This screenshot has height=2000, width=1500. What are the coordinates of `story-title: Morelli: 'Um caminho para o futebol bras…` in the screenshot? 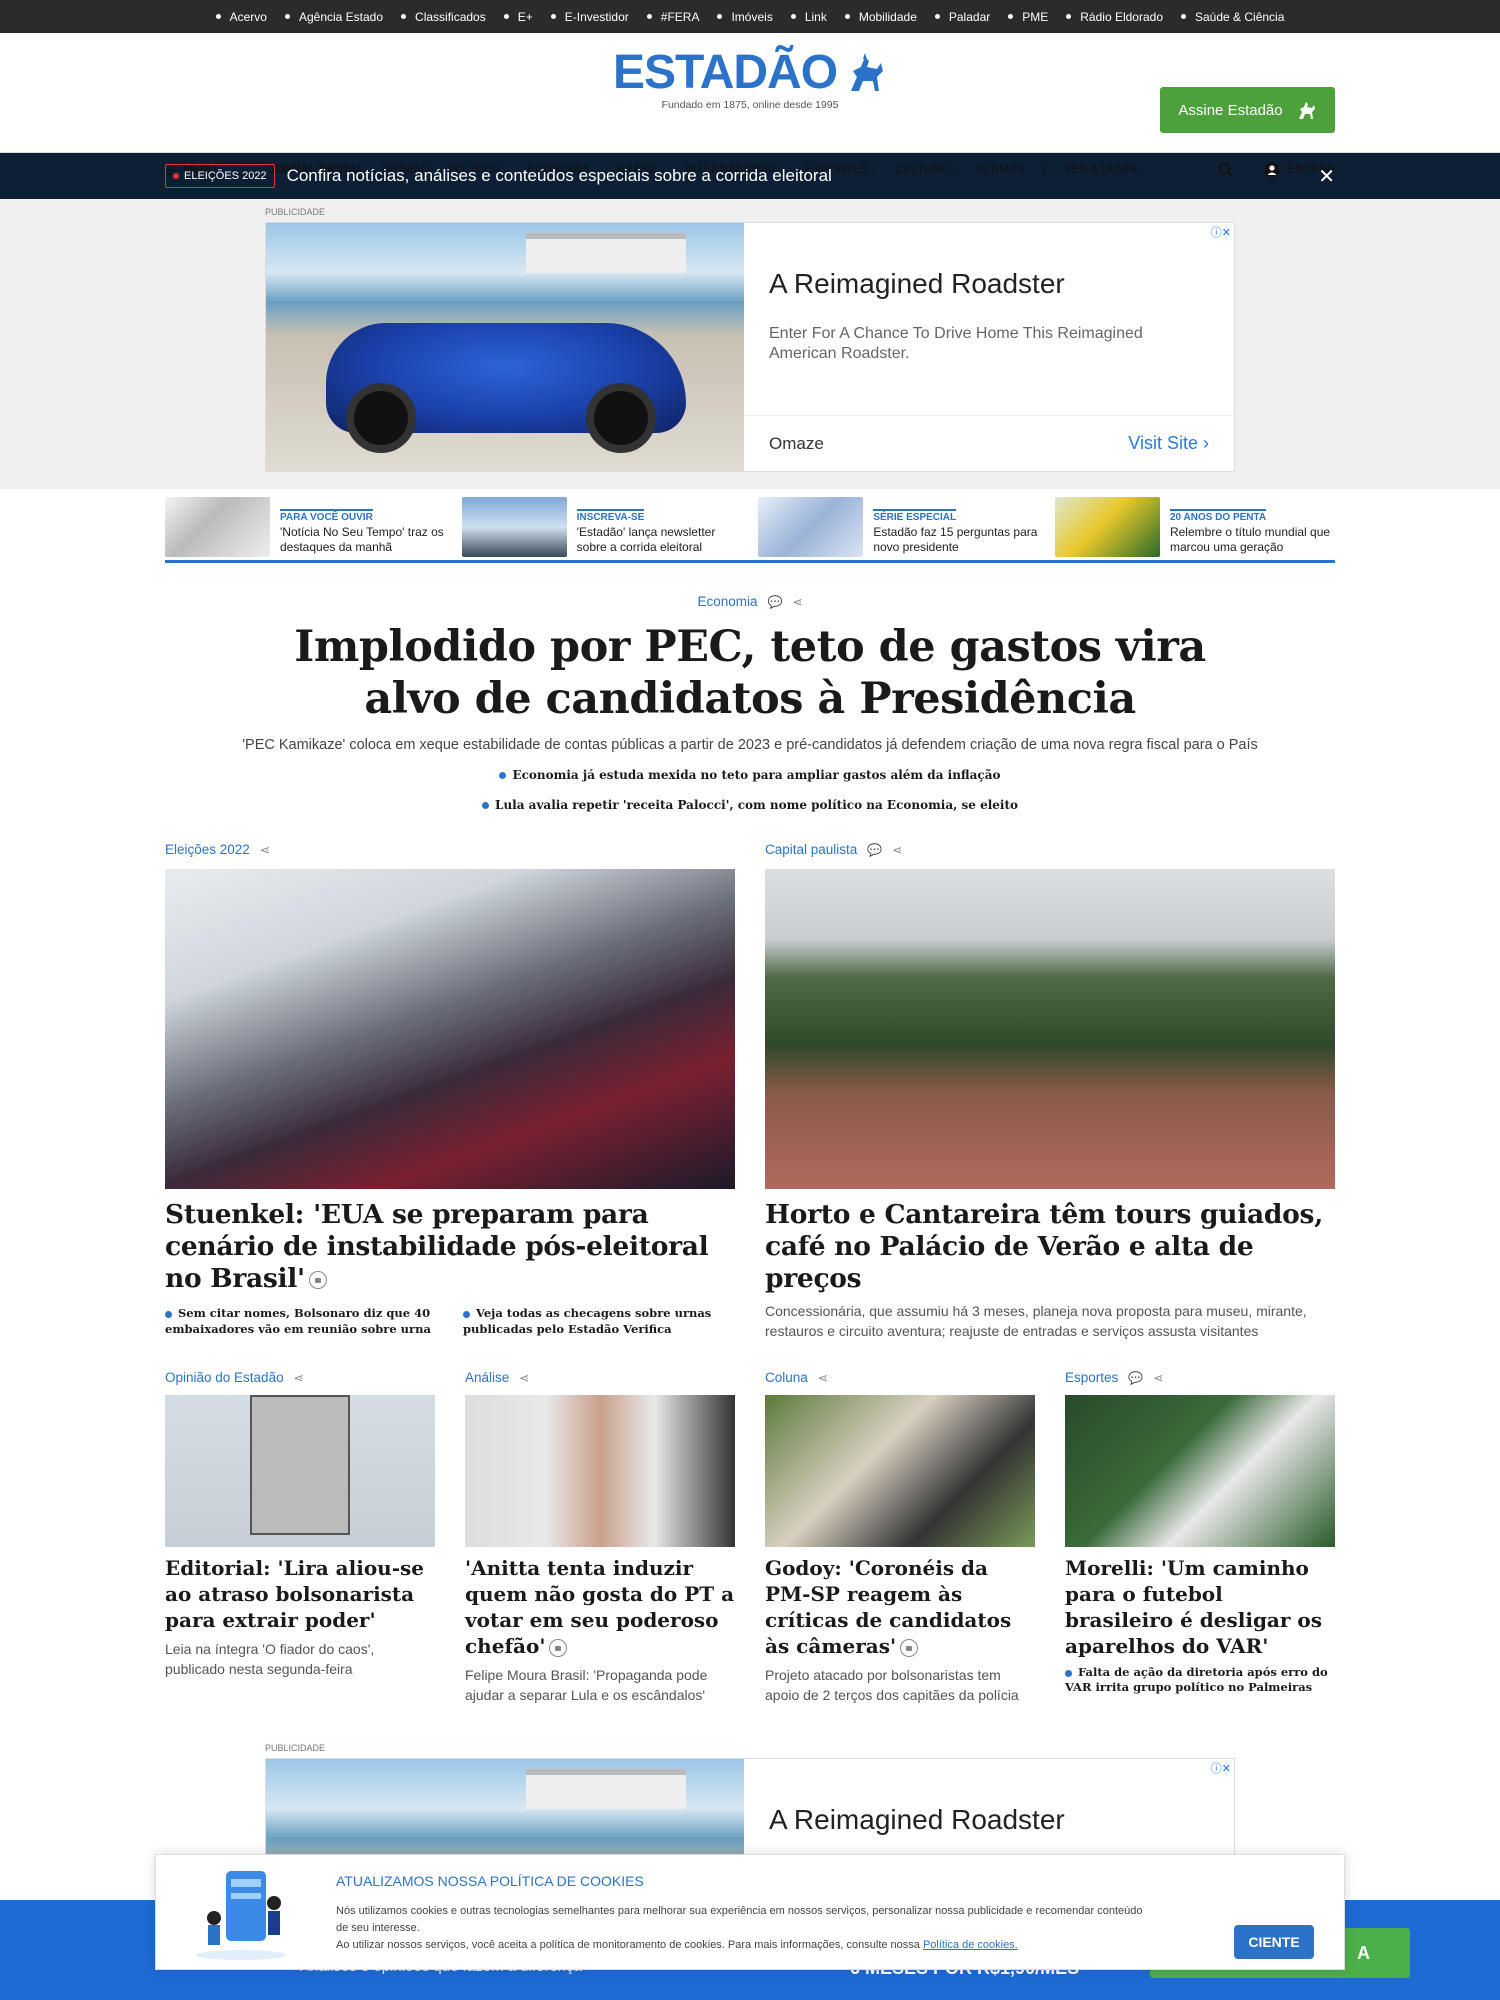 It's located at (1193, 1607).